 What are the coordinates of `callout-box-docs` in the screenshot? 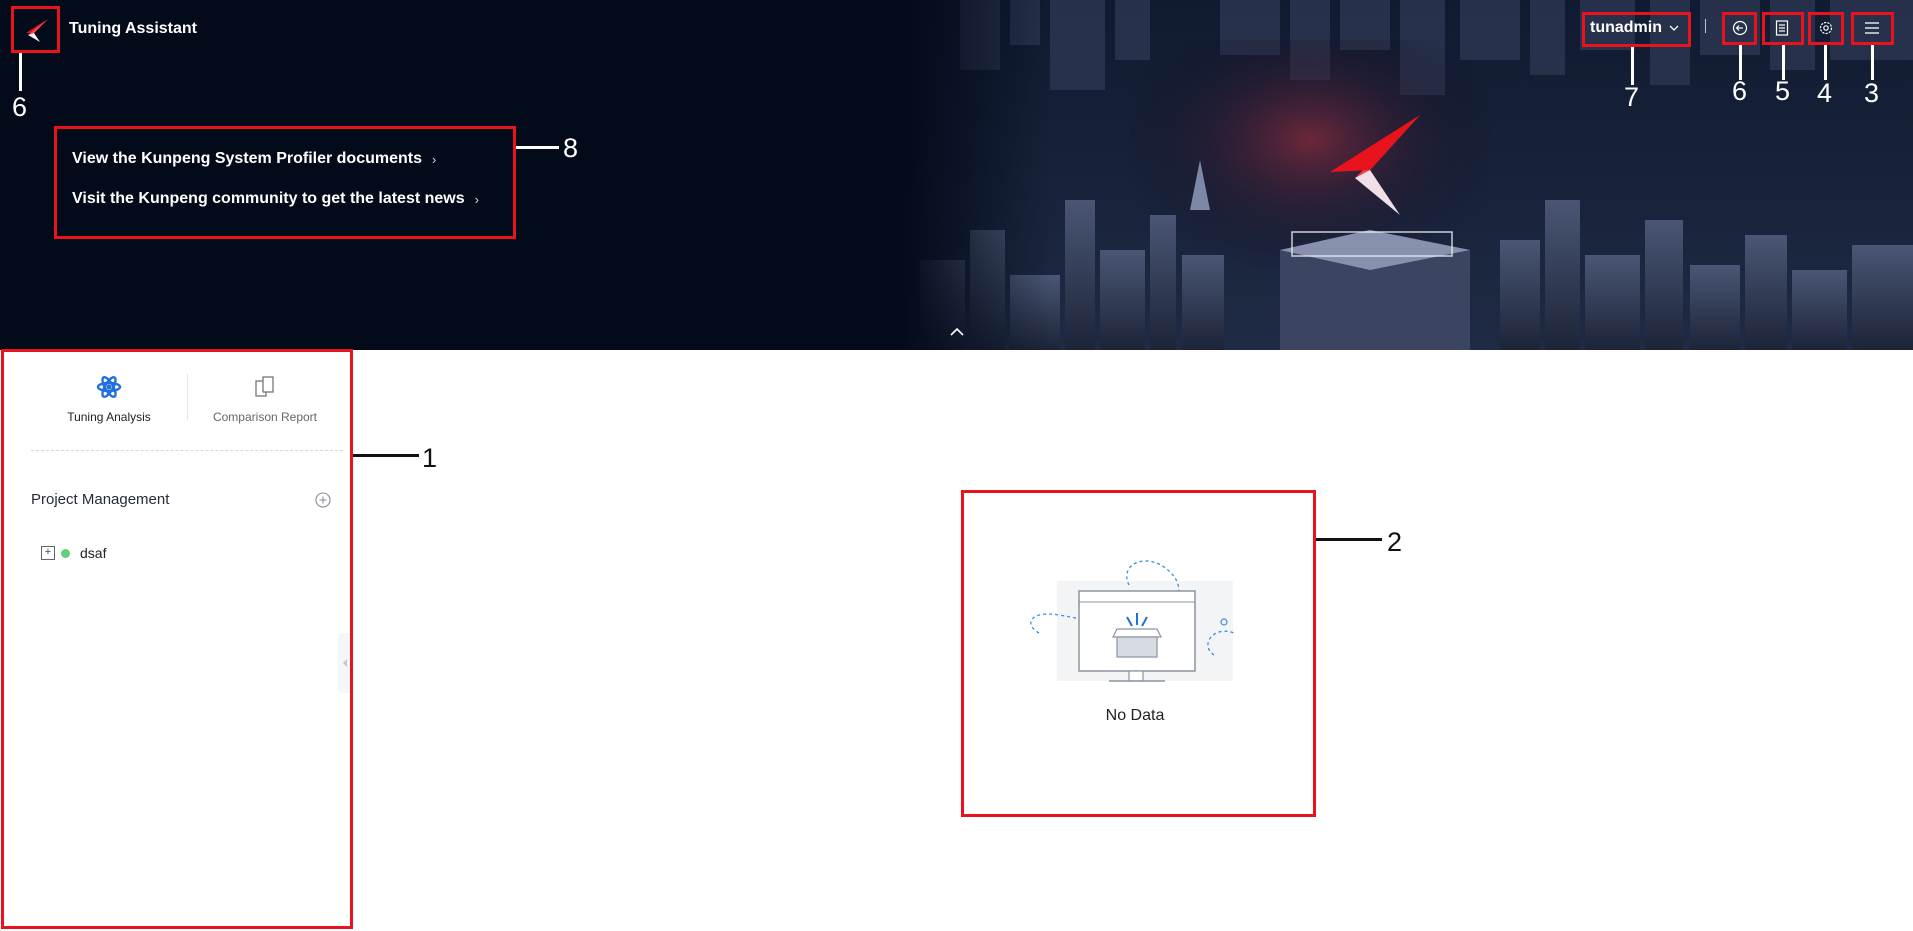 It's located at (1783, 28).